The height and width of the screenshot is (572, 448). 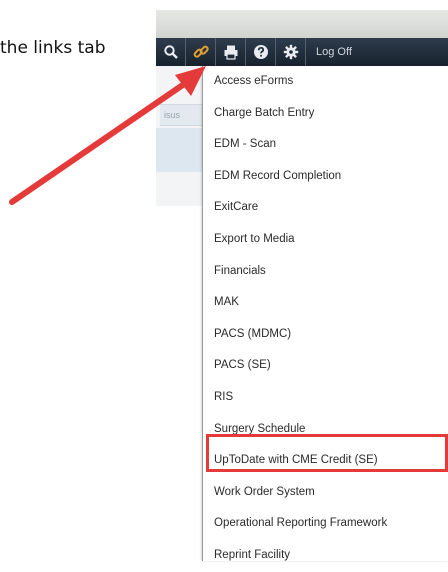 I want to click on gear-icon, so click(x=290, y=52).